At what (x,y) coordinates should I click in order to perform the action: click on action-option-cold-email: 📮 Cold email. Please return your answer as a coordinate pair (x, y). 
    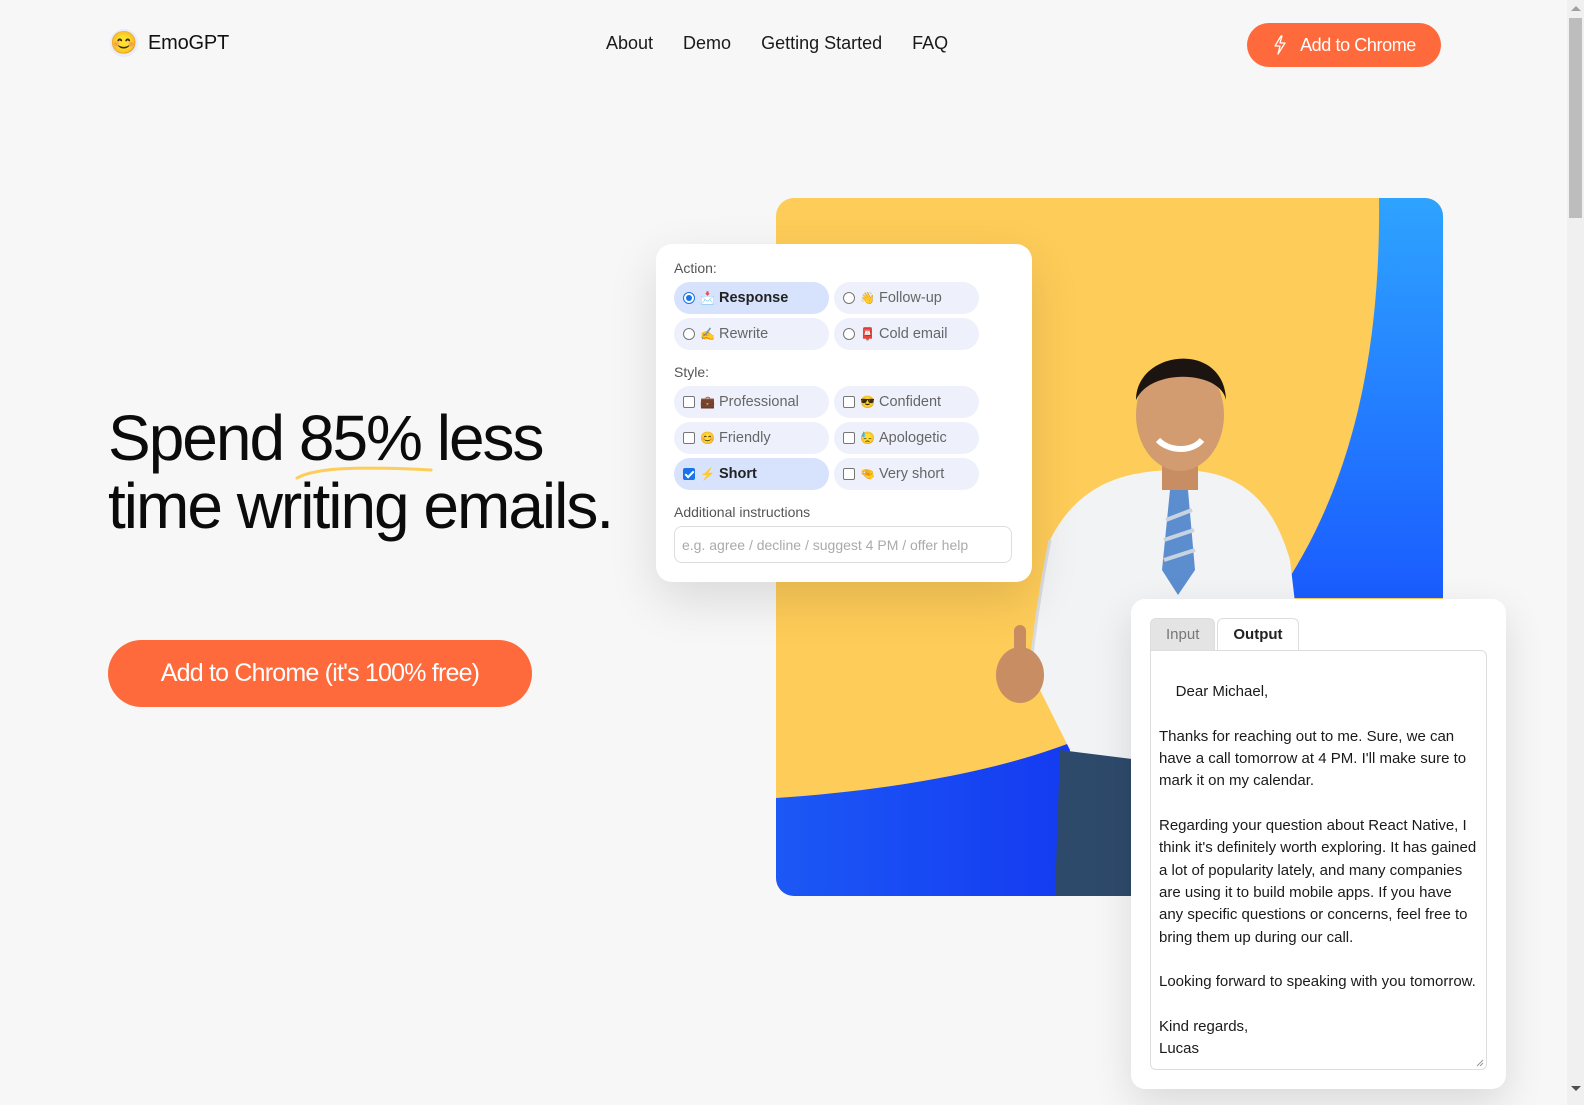
    Looking at the image, I should click on (906, 334).